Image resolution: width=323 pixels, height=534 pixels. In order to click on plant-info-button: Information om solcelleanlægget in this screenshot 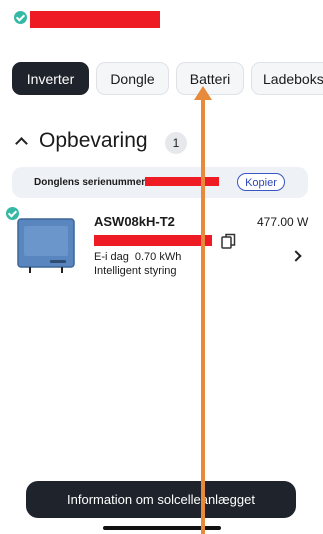, I will do `click(161, 499)`.